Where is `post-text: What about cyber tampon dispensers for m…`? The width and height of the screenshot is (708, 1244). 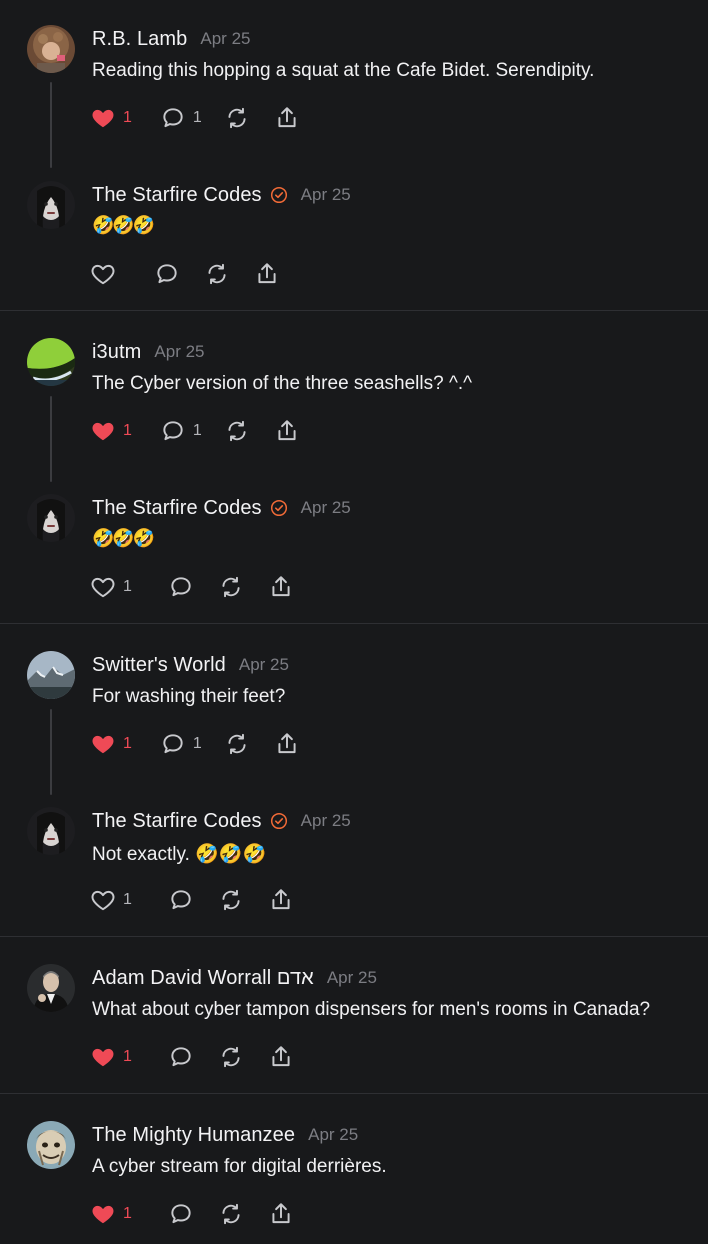 post-text: What about cyber tampon dispensers for m… is located at coordinates (371, 1009).